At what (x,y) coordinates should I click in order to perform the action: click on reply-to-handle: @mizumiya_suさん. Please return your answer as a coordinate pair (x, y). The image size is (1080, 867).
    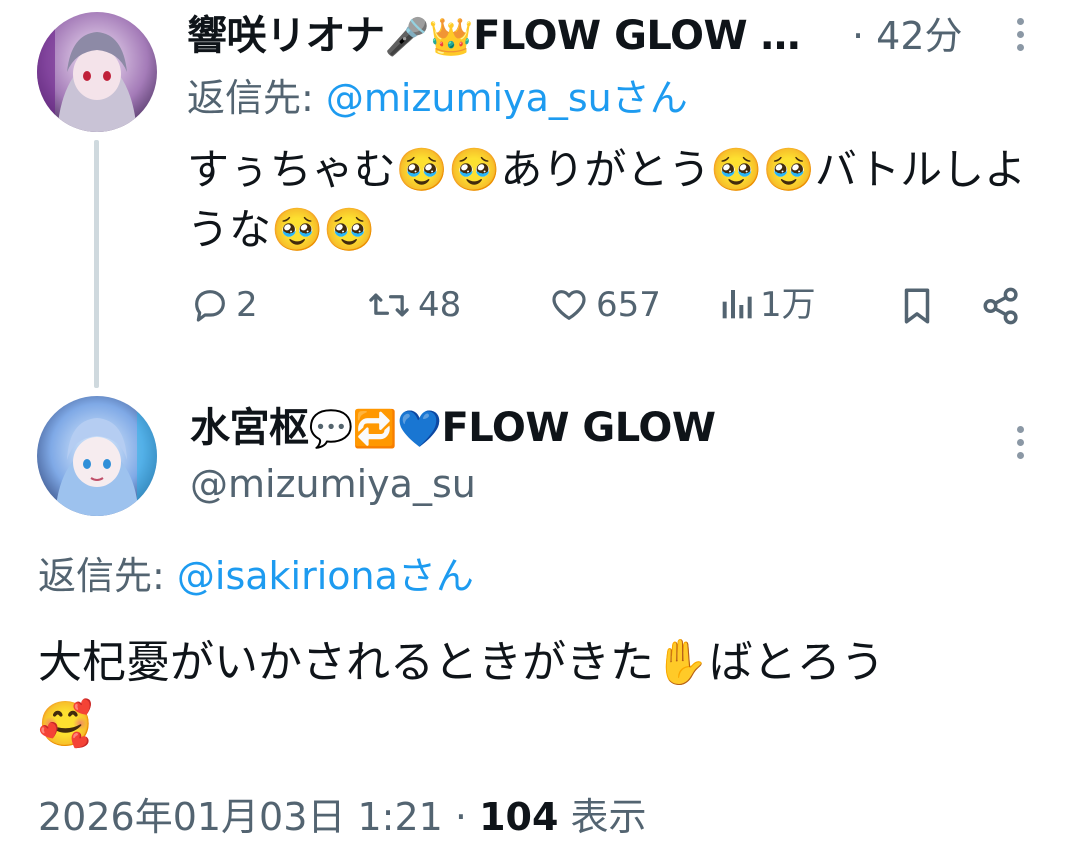
    Looking at the image, I should click on (507, 98).